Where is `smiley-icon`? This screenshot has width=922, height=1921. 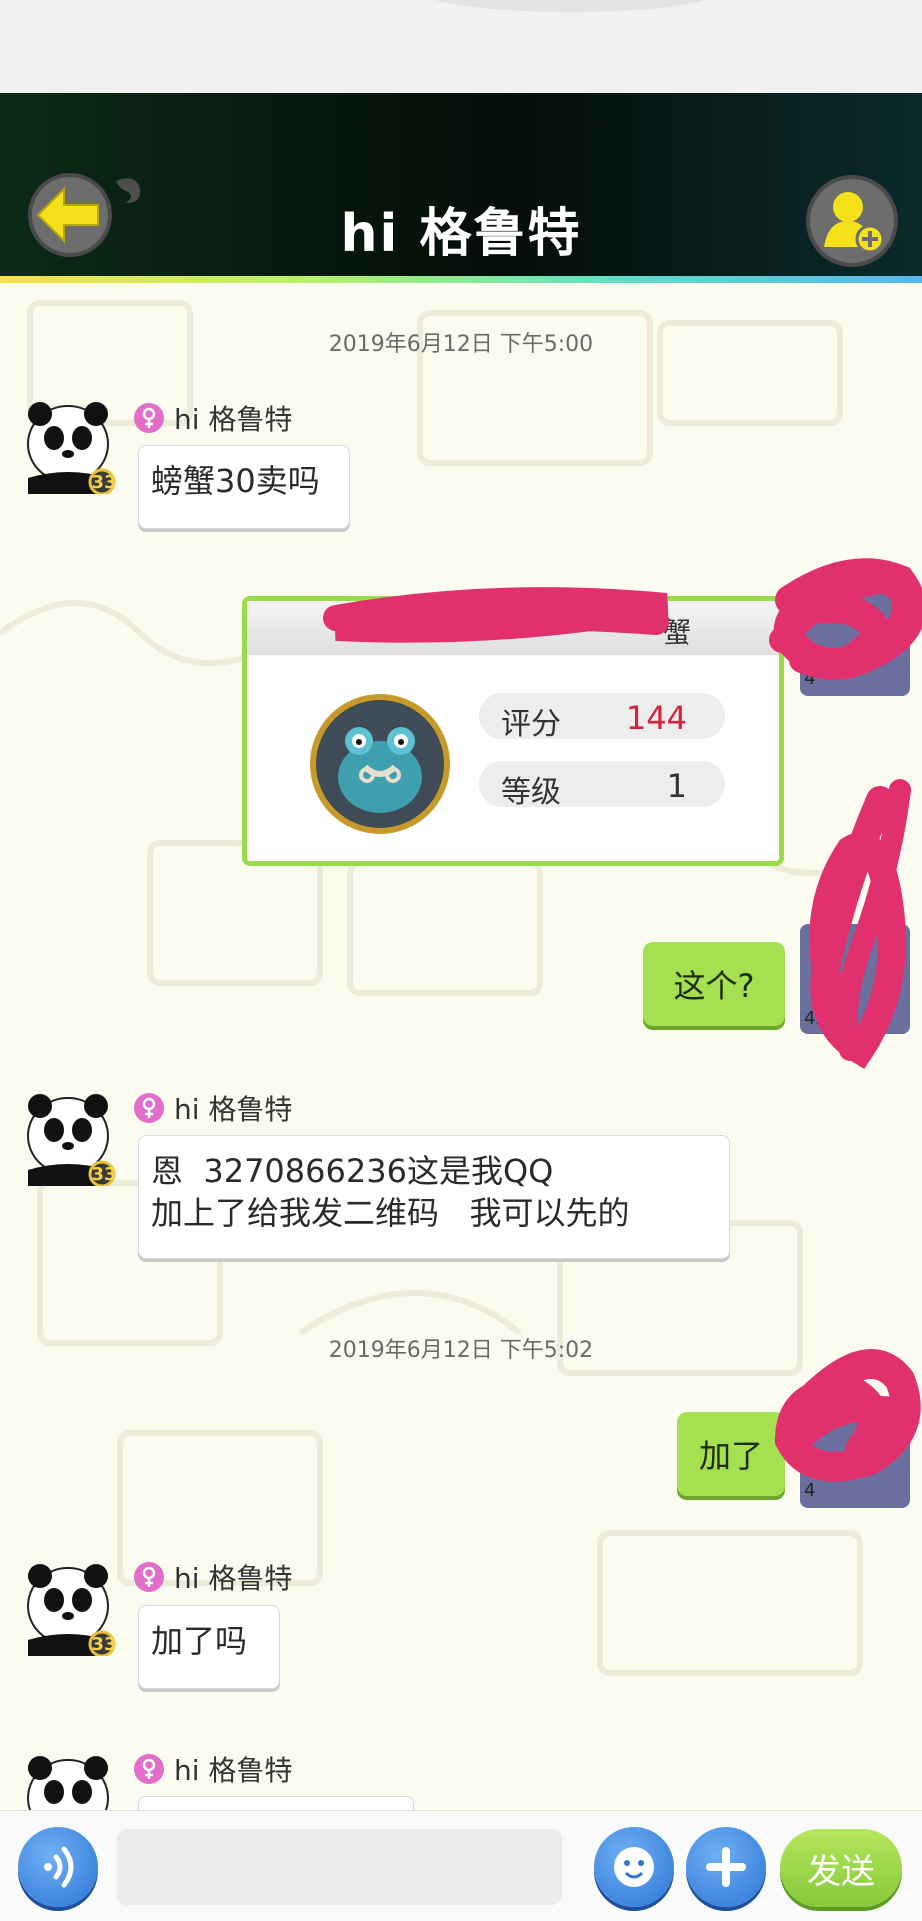
smiley-icon is located at coordinates (634, 1867).